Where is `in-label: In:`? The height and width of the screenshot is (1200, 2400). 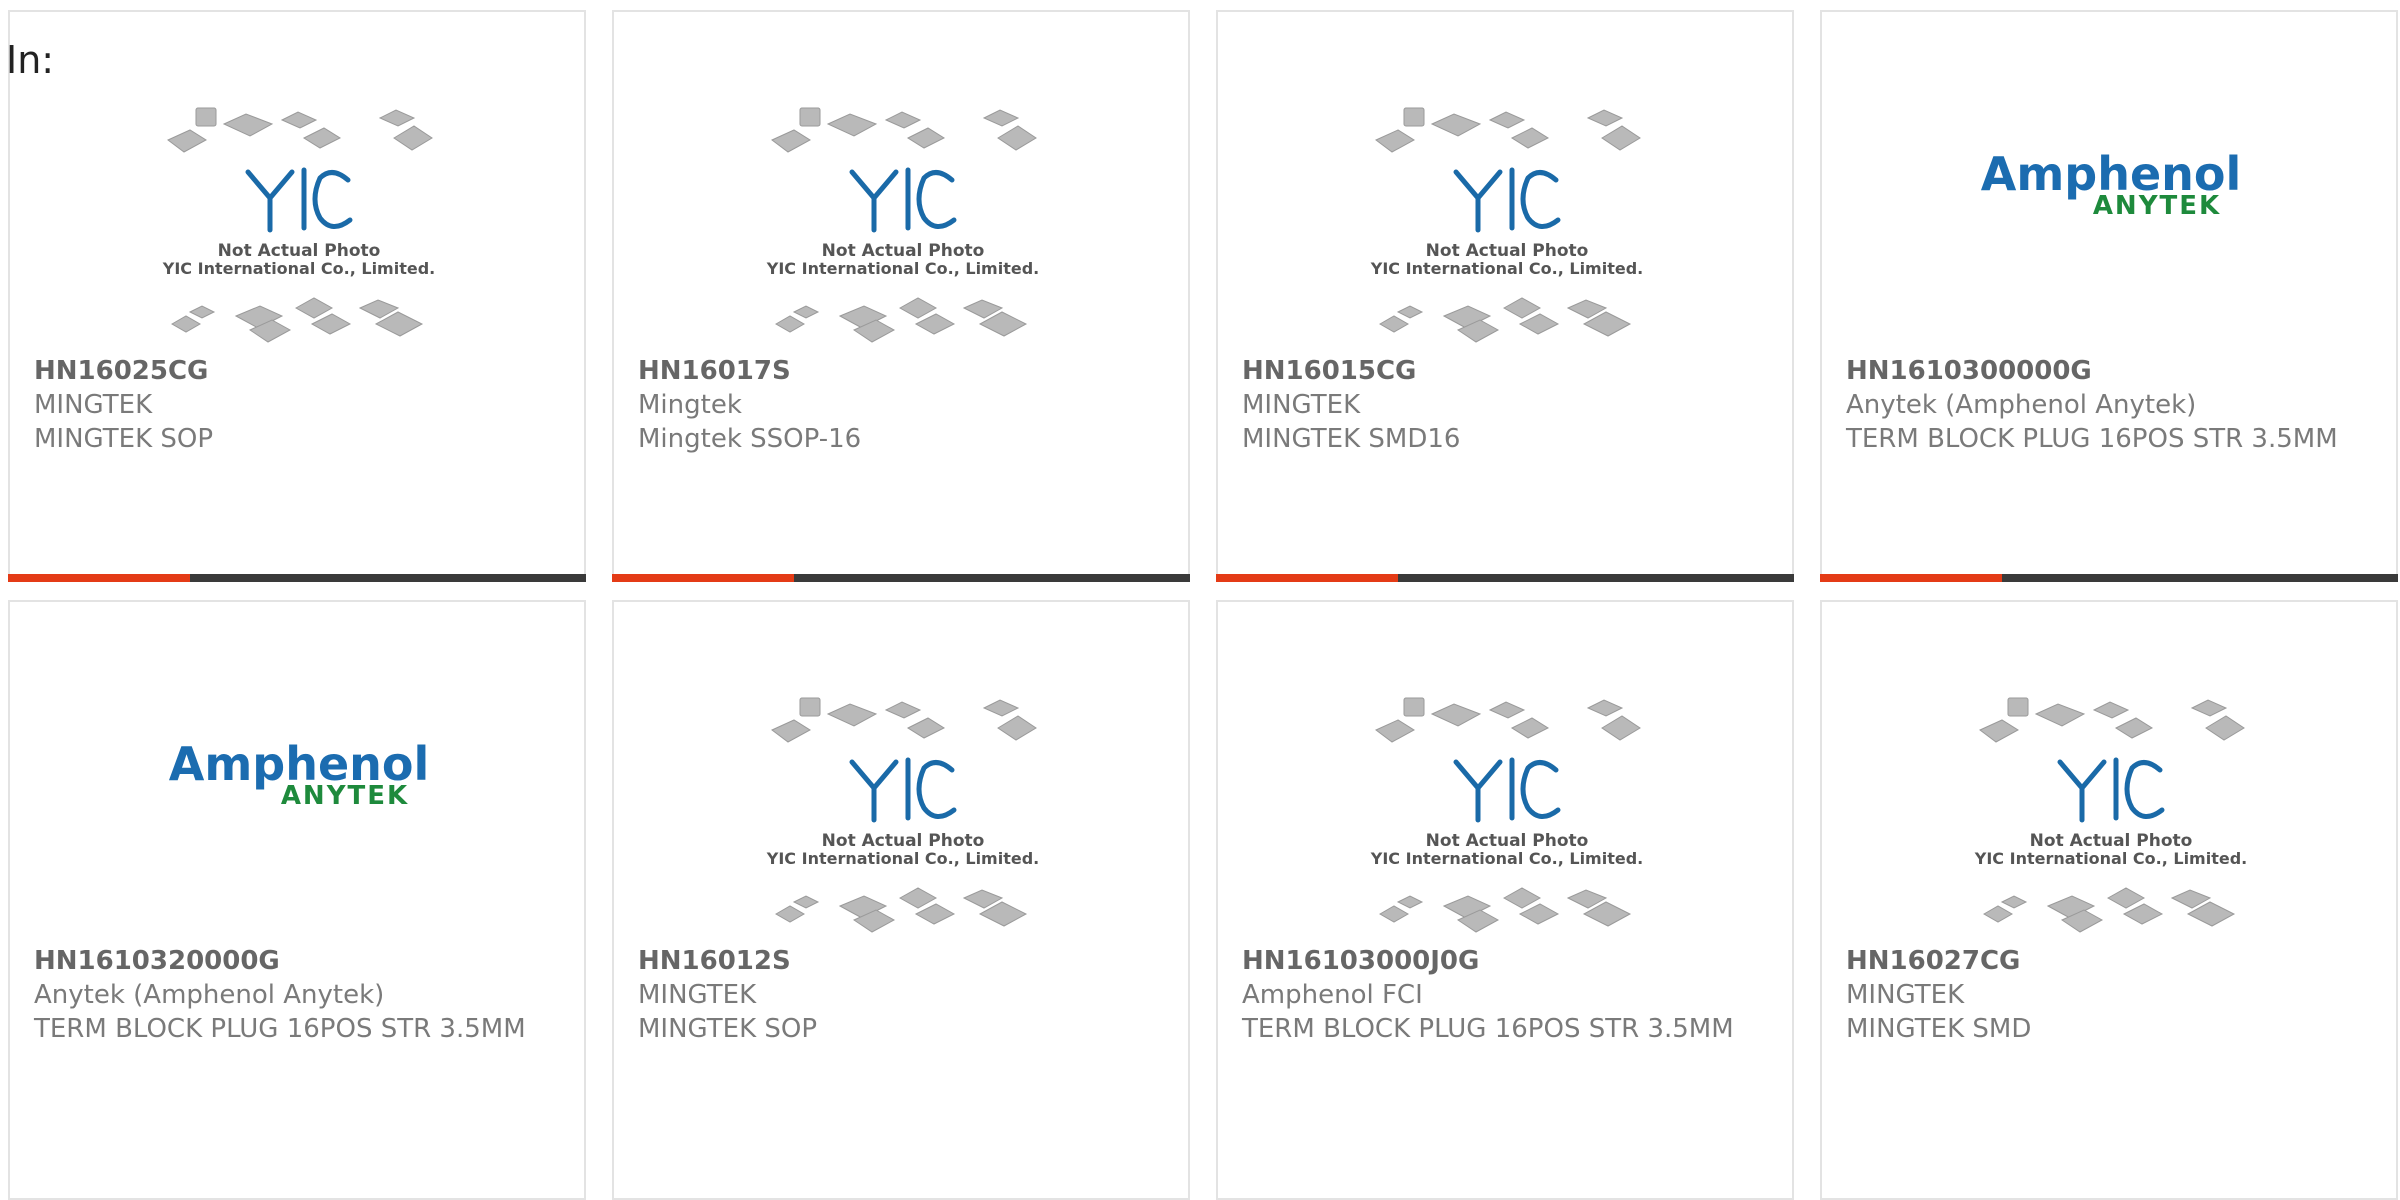 in-label: In: is located at coordinates (30, 60).